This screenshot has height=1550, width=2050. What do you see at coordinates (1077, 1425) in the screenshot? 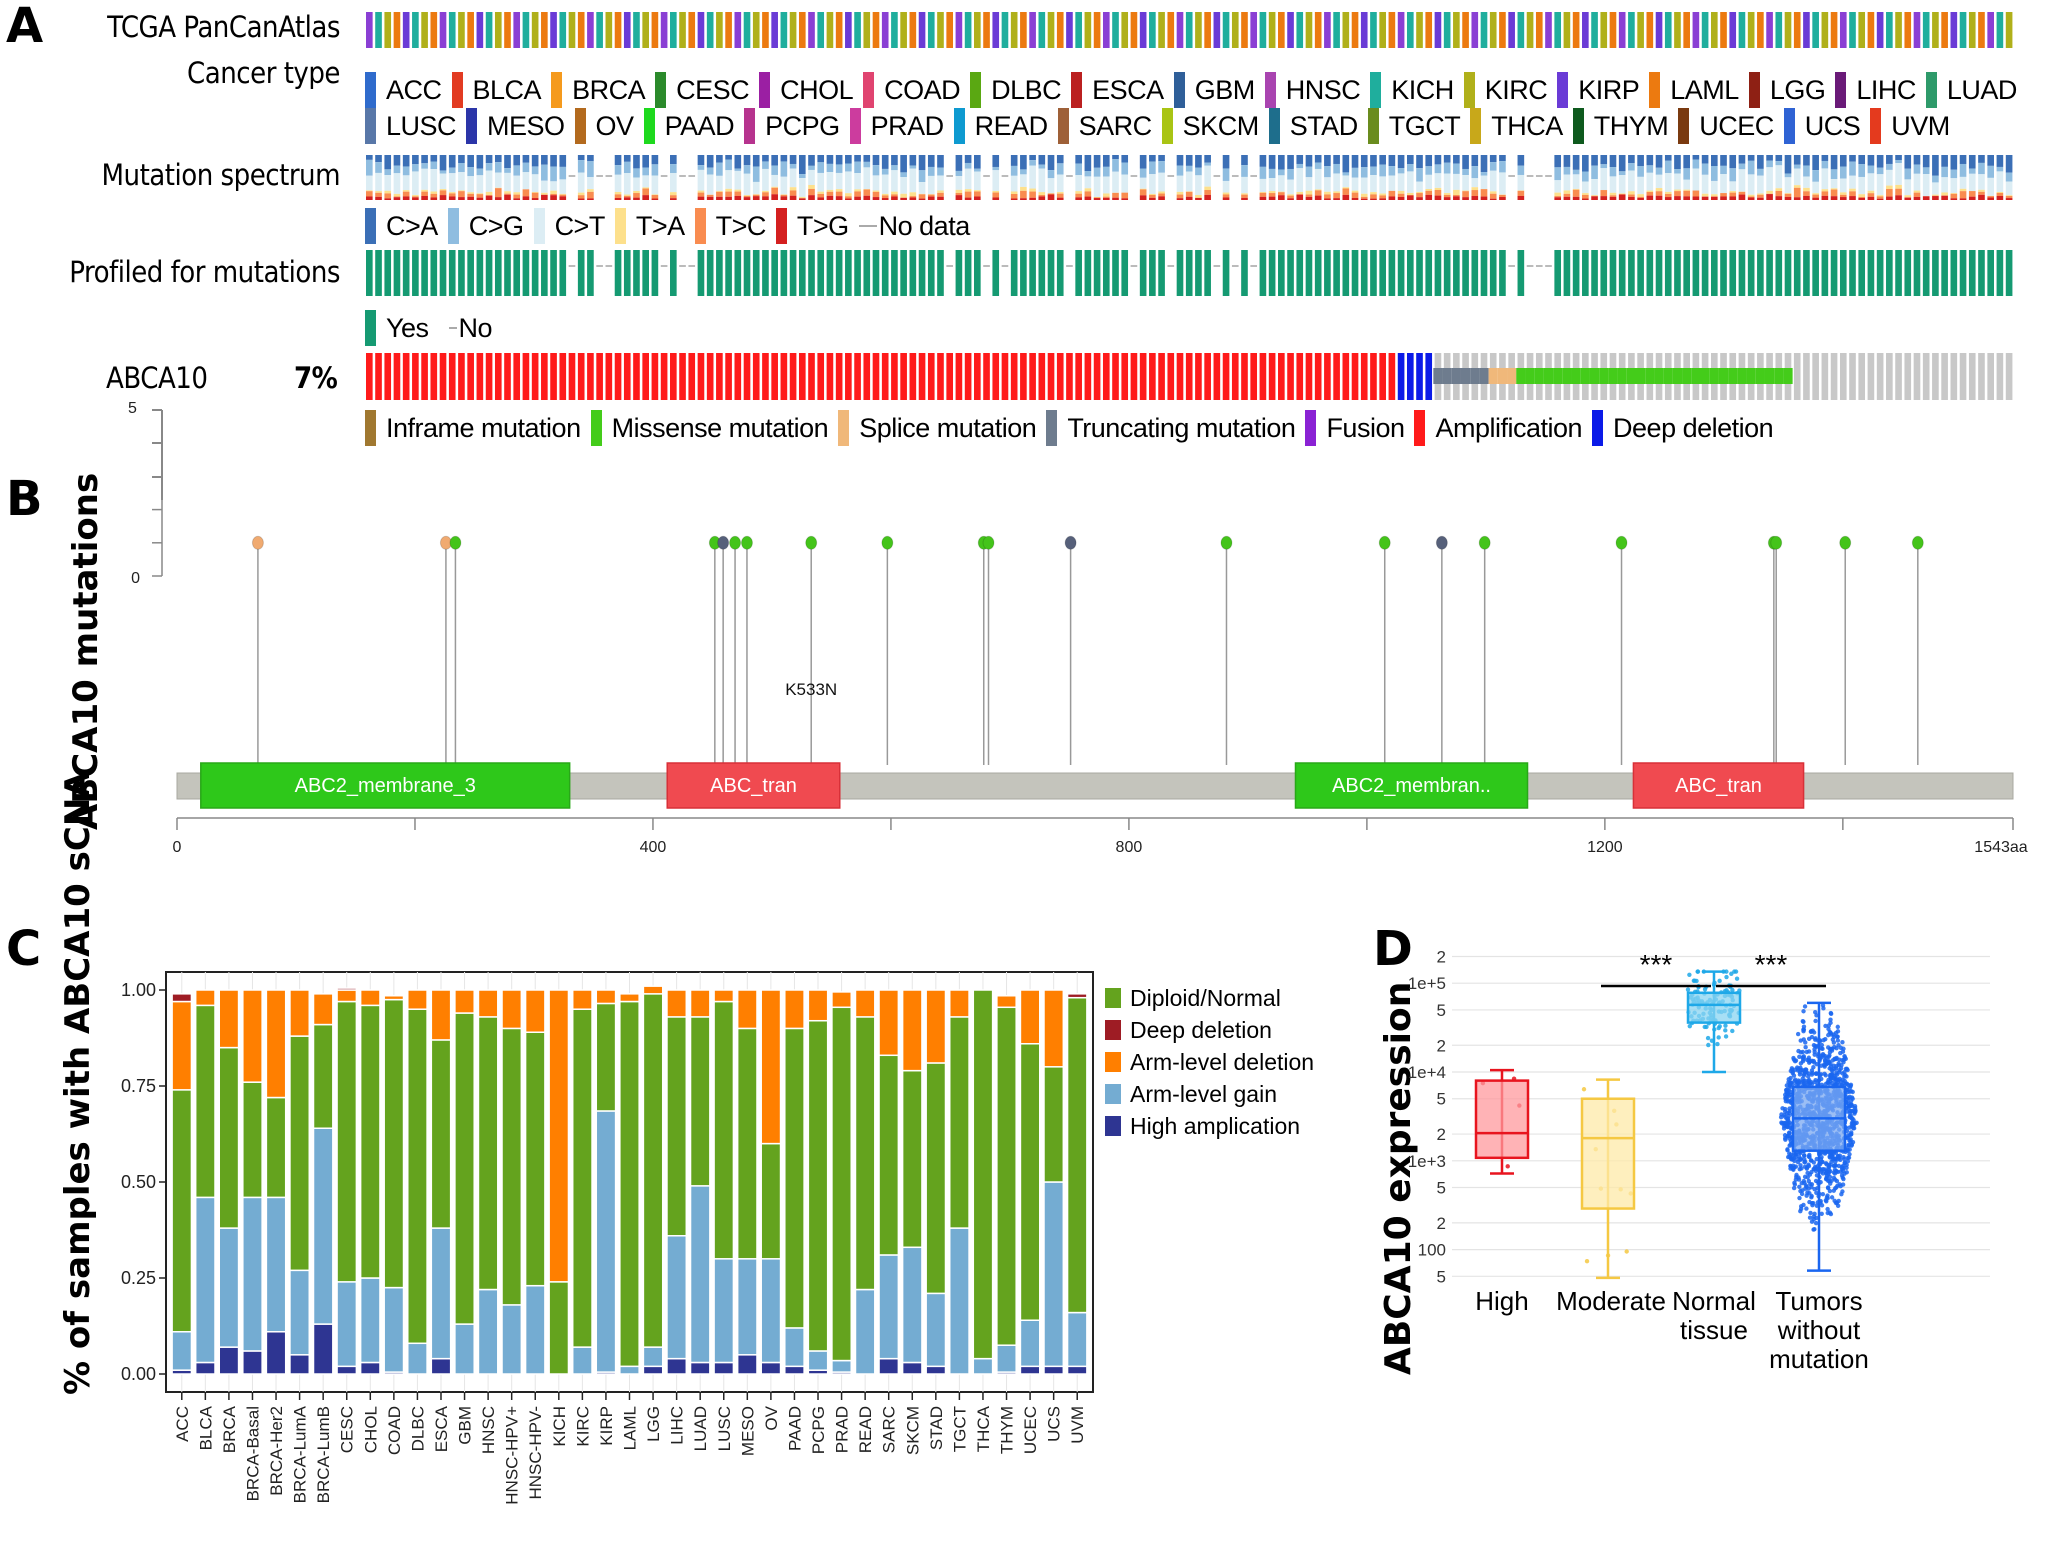
I see `x-tick-label: UVM` at bounding box center [1077, 1425].